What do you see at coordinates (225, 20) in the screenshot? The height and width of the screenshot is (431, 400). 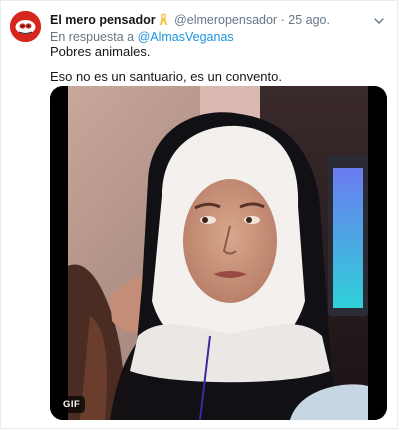 I see `author-handle: @elmeropensador` at bounding box center [225, 20].